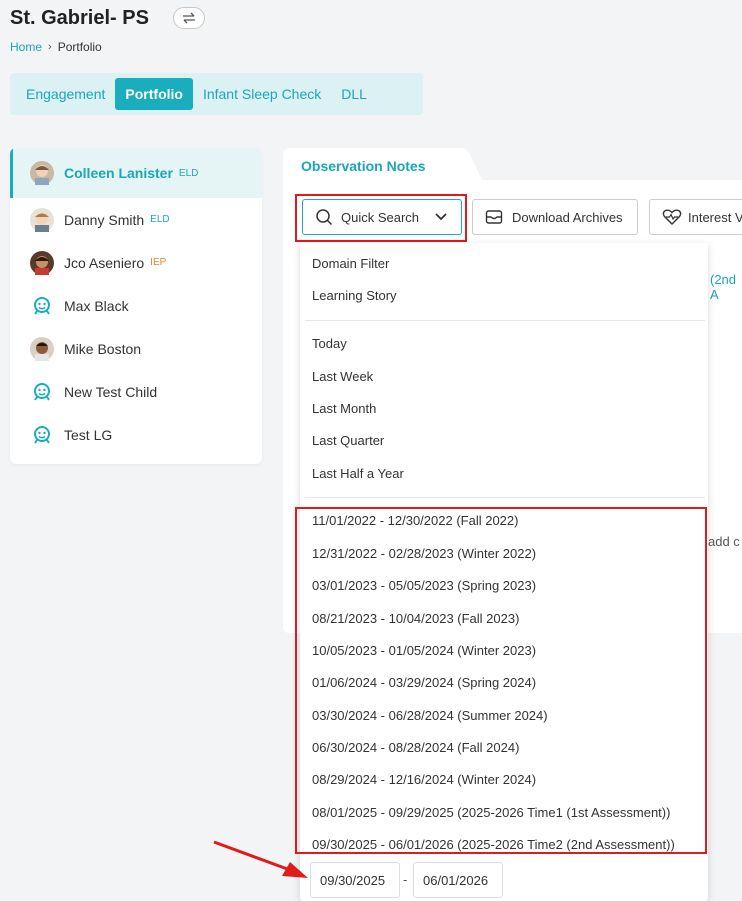 Image resolution: width=742 pixels, height=901 pixels. What do you see at coordinates (695, 217) in the screenshot?
I see `interest-button: Interest V` at bounding box center [695, 217].